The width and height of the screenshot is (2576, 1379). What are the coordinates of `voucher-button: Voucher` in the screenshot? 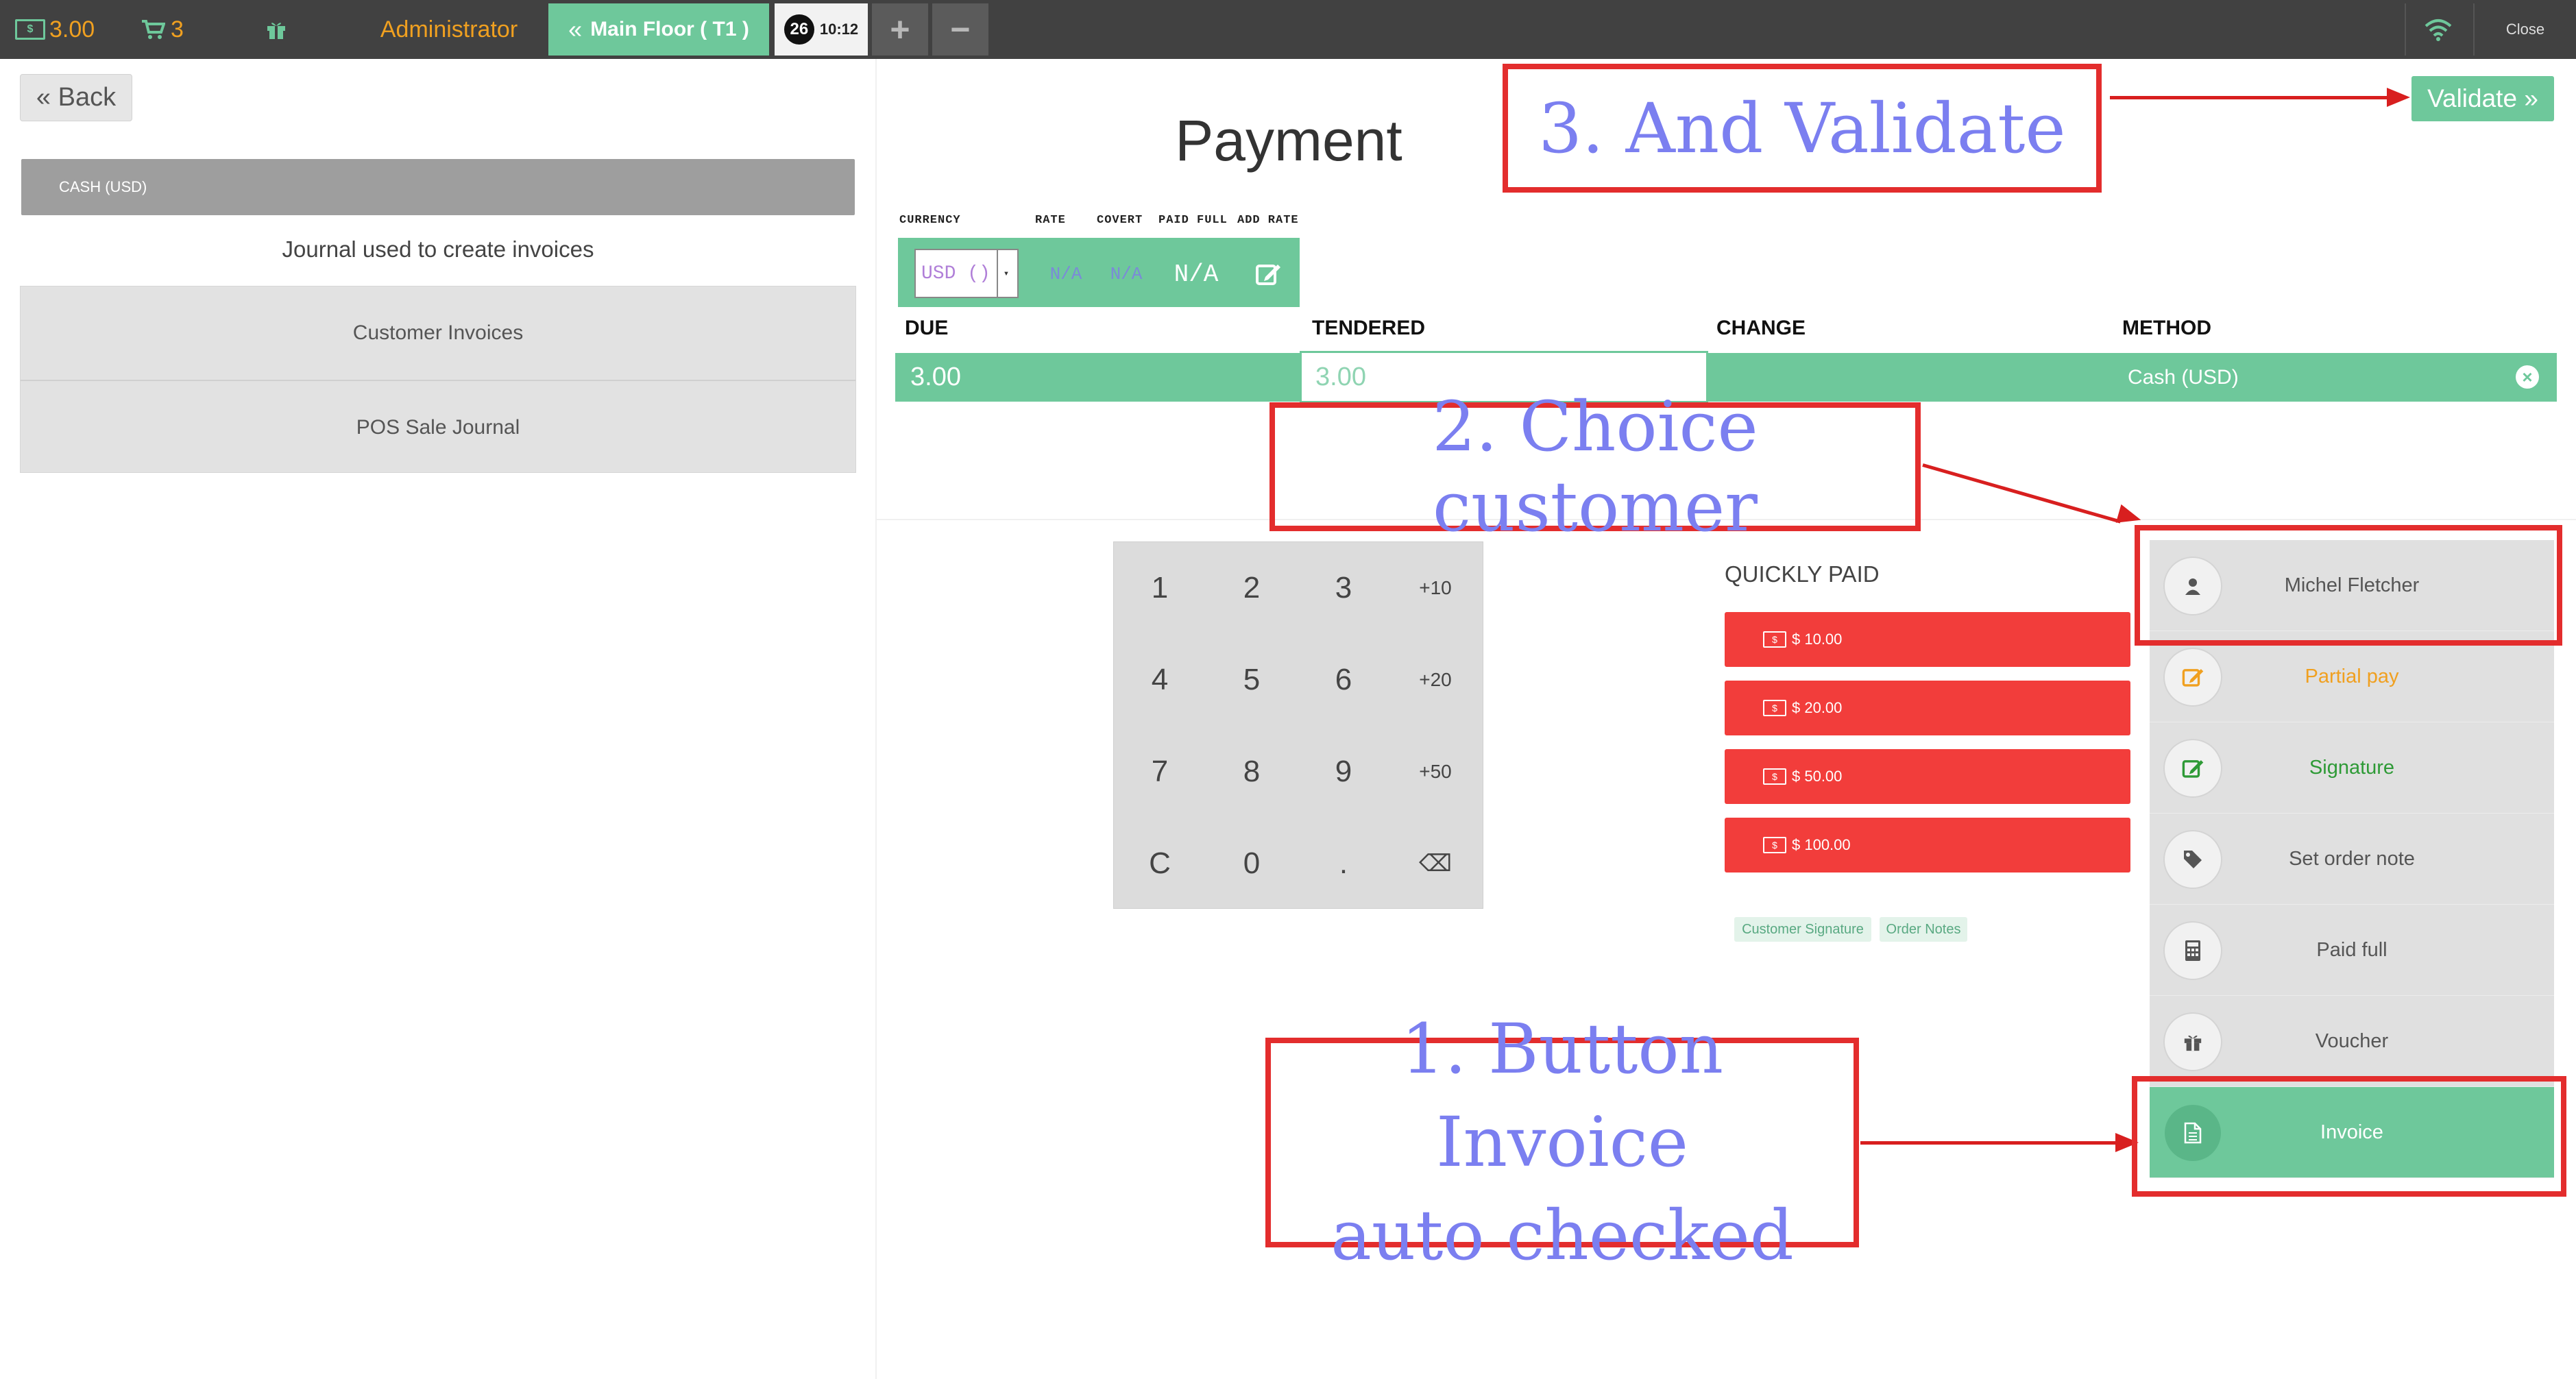 It's located at (2352, 1041).